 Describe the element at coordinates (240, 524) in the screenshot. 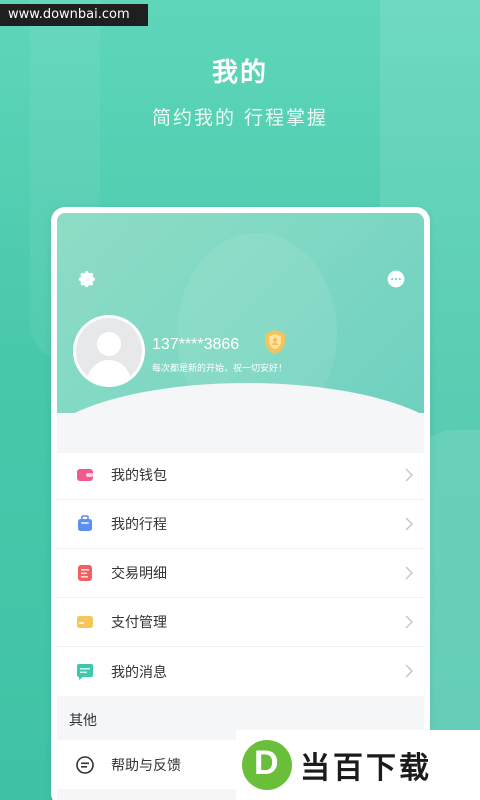

I see `menu-item-trips: 我的行程` at that location.